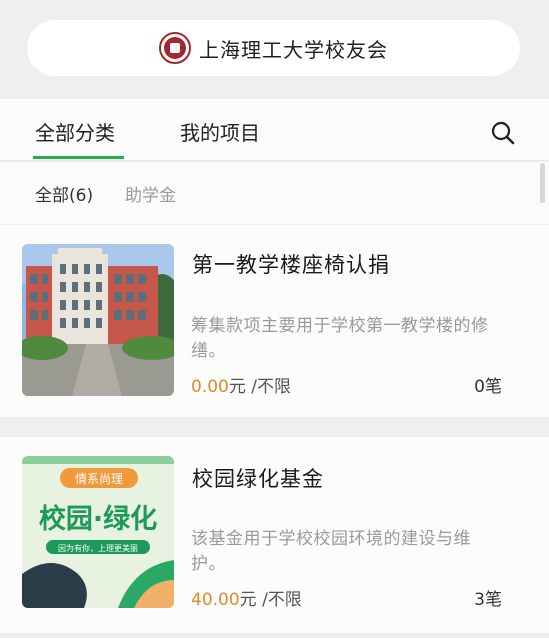 The width and height of the screenshot is (549, 638). Describe the element at coordinates (98, 519) in the screenshot. I see `poster-headline: 校园·绿化` at that location.